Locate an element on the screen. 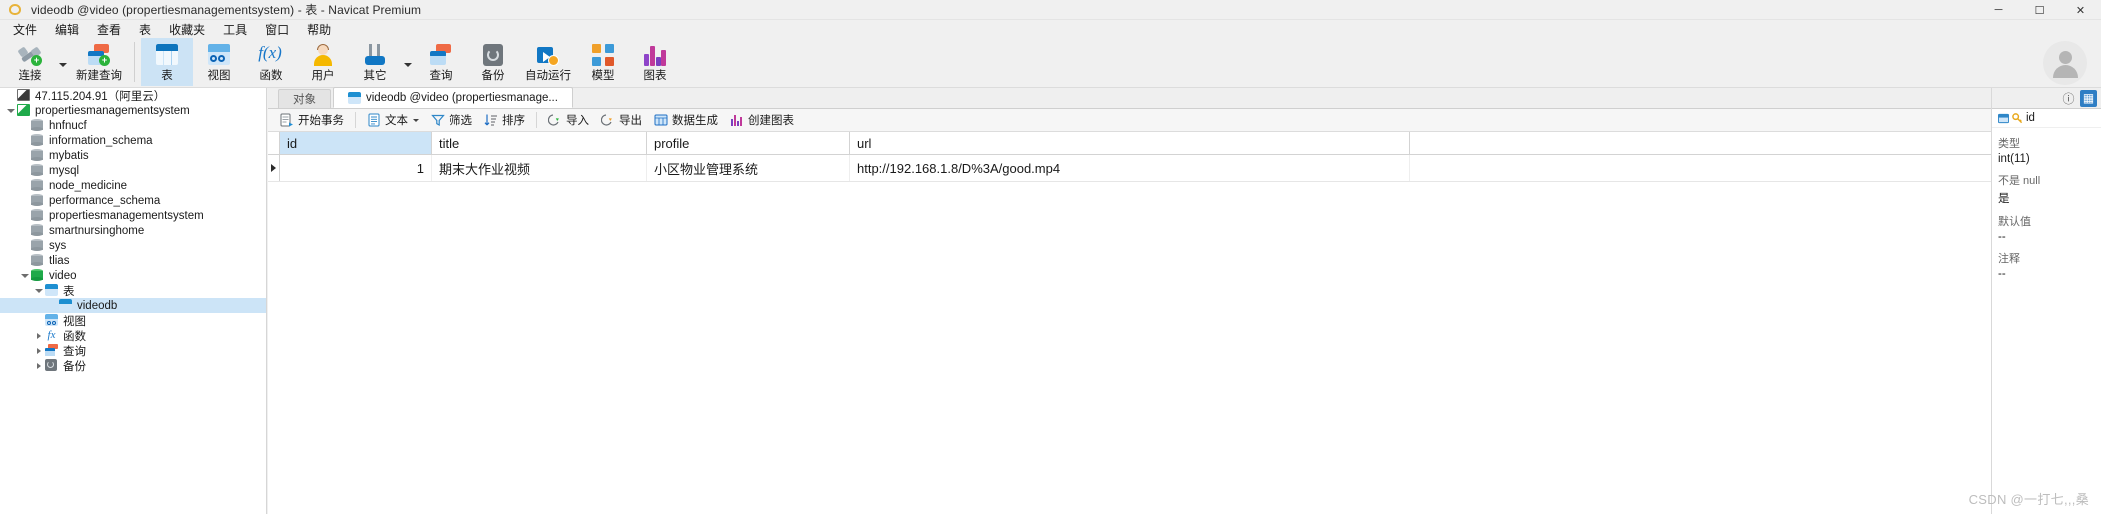 Image resolution: width=2101 pixels, height=514 pixels. toolbar-button-query: 查询 is located at coordinates (441, 62).